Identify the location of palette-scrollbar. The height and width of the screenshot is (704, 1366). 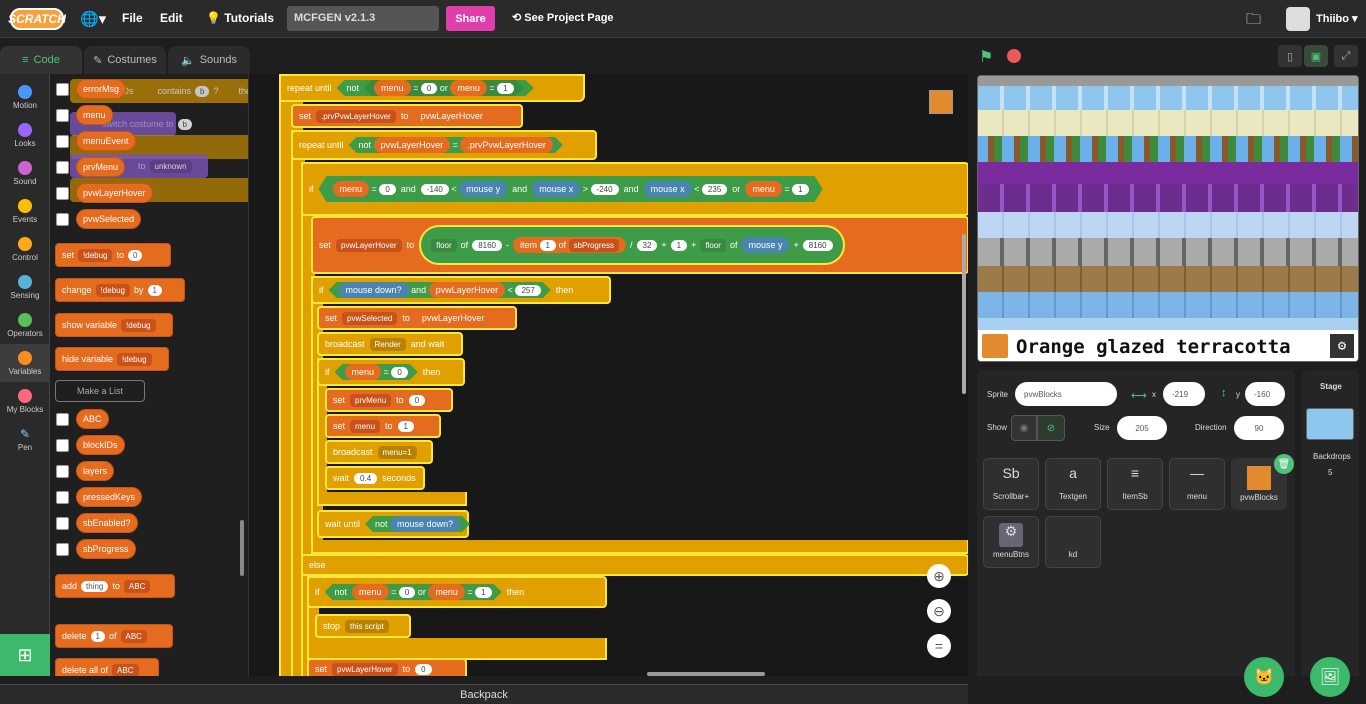
(242, 548).